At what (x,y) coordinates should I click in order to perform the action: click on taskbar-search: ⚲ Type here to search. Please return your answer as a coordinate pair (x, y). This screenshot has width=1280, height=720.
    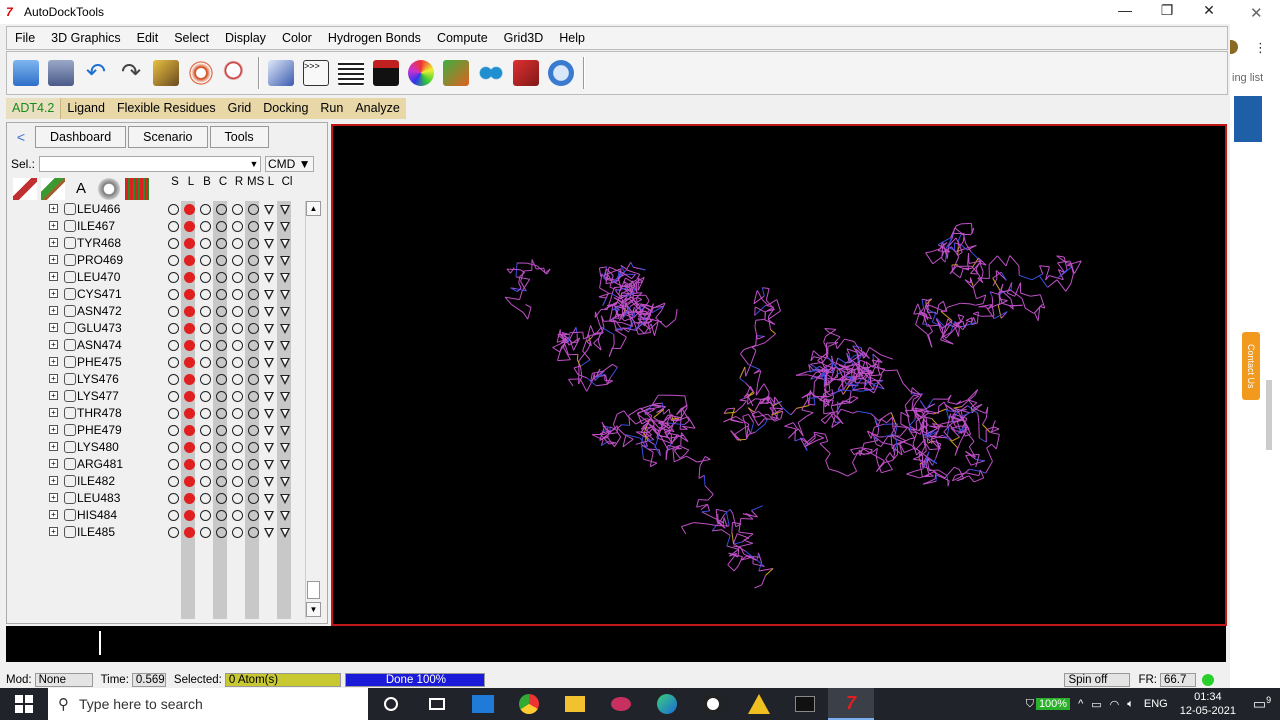
    Looking at the image, I should click on (208, 704).